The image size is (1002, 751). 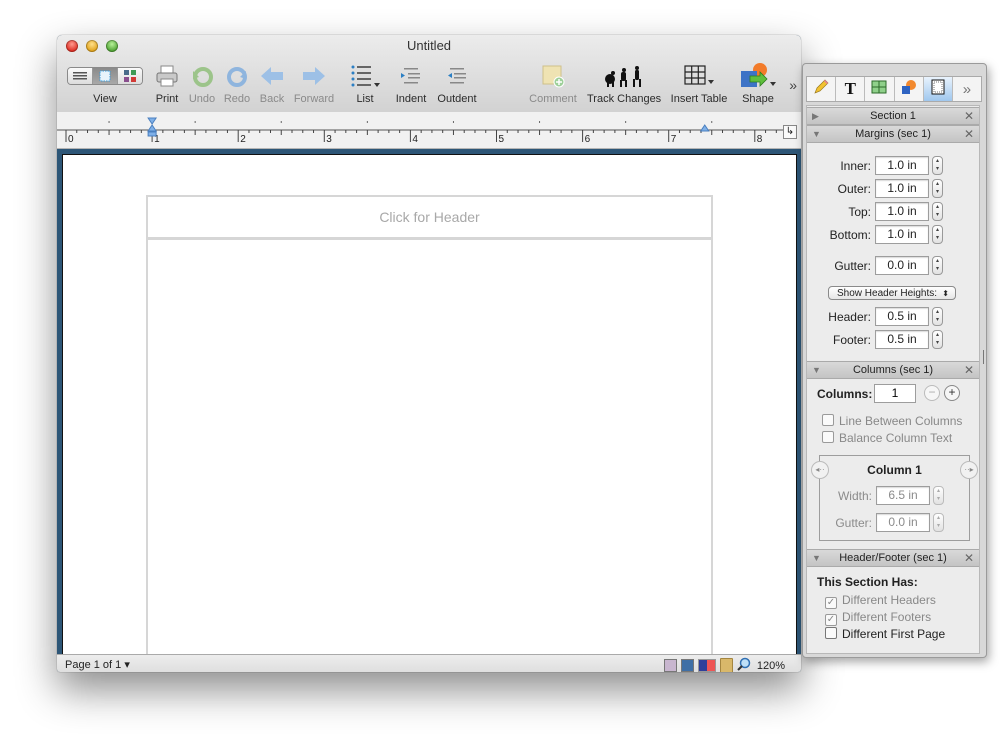 What do you see at coordinates (902, 188) in the screenshot?
I see `outer-margin-field: 1.0 in` at bounding box center [902, 188].